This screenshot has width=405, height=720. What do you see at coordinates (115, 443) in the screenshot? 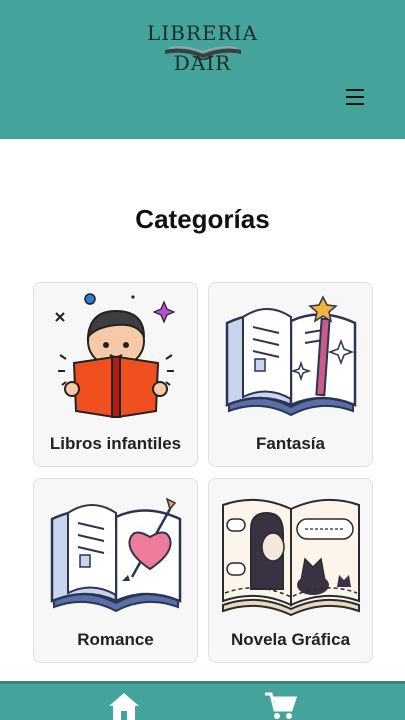
I see `category-label: Libros infantiles` at bounding box center [115, 443].